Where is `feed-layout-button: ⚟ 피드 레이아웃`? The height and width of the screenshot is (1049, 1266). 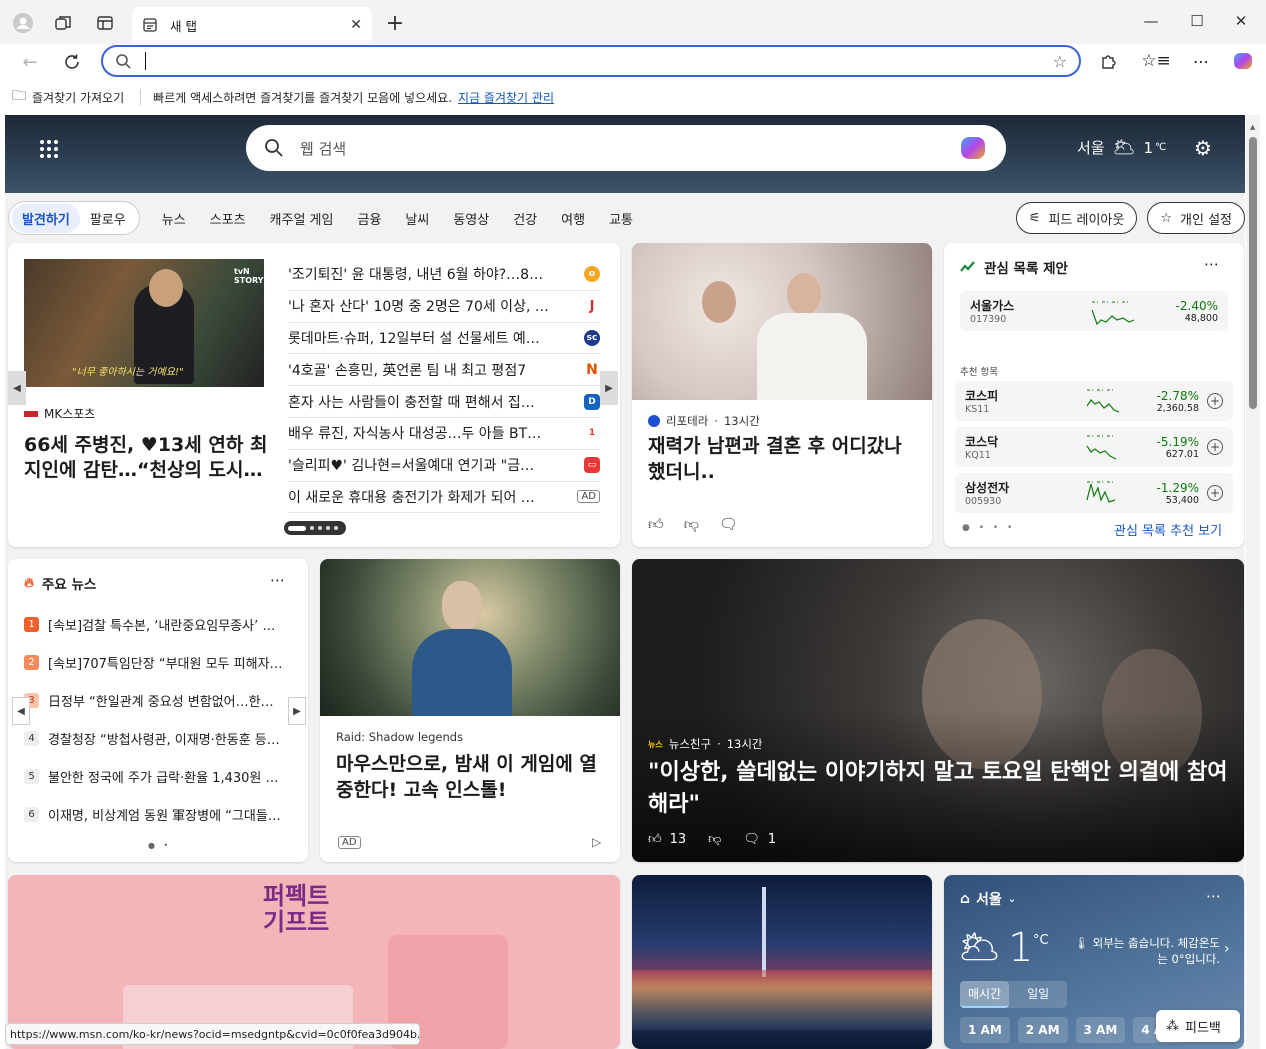 feed-layout-button: ⚟ 피드 레이아웃 is located at coordinates (1076, 218).